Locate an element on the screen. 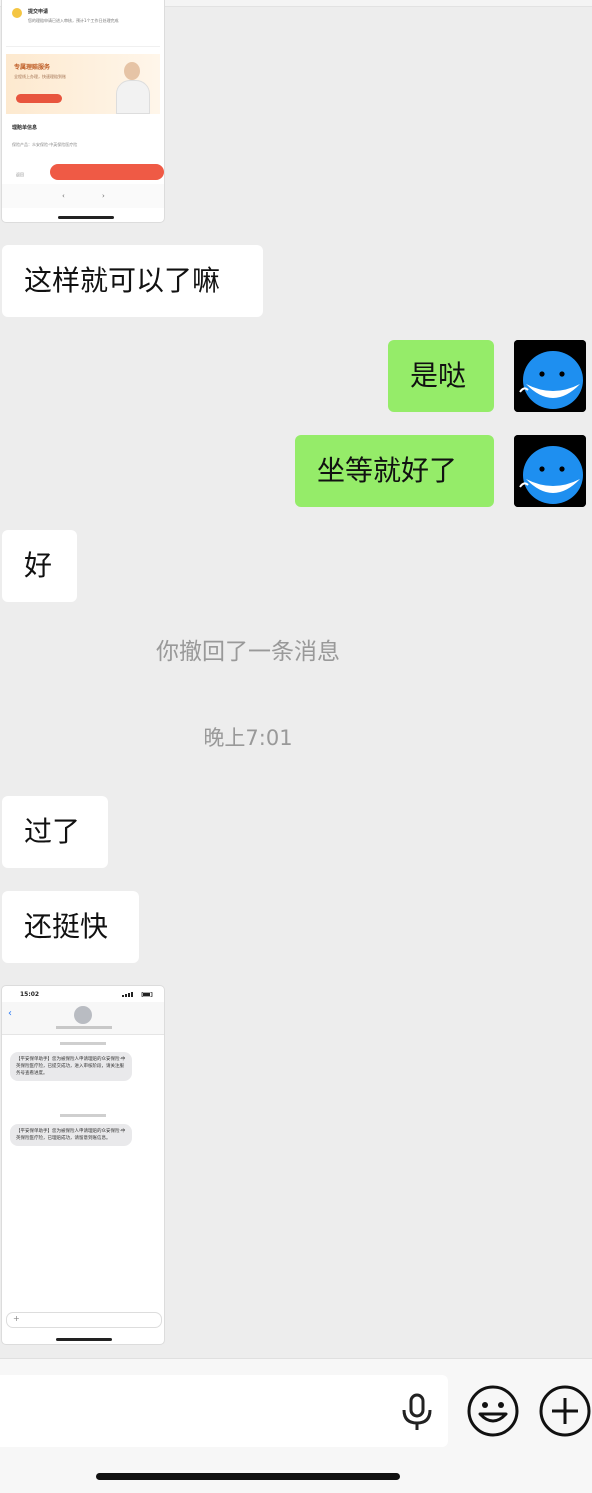 The width and height of the screenshot is (592, 1493). thumb-banner-text: 全程线上办理，快速理赔到账 is located at coordinates (40, 76).